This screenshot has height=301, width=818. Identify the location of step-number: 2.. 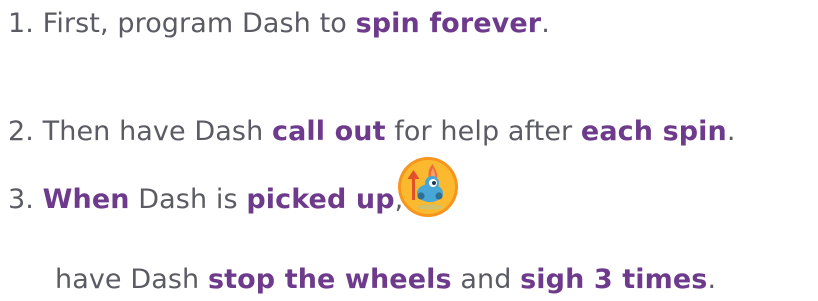
(21, 131).